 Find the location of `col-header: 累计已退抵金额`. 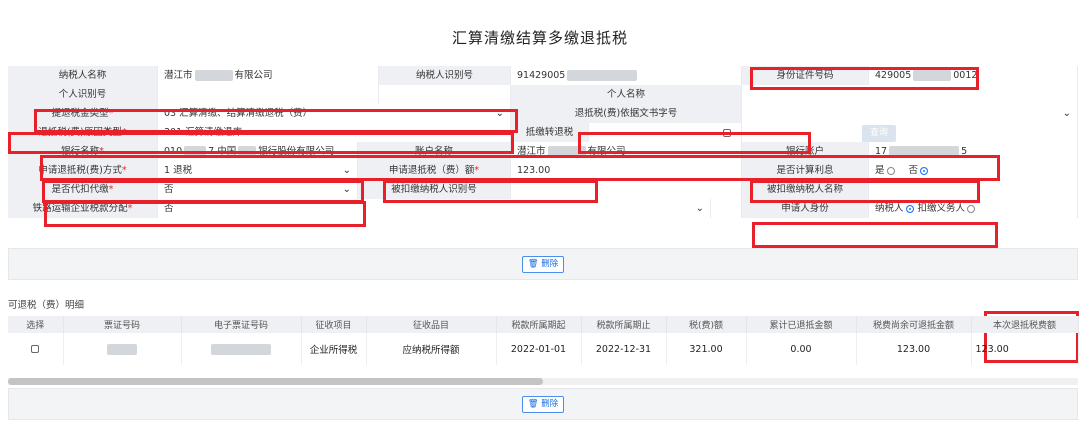

col-header: 累计已退抵金额 is located at coordinates (801, 324).